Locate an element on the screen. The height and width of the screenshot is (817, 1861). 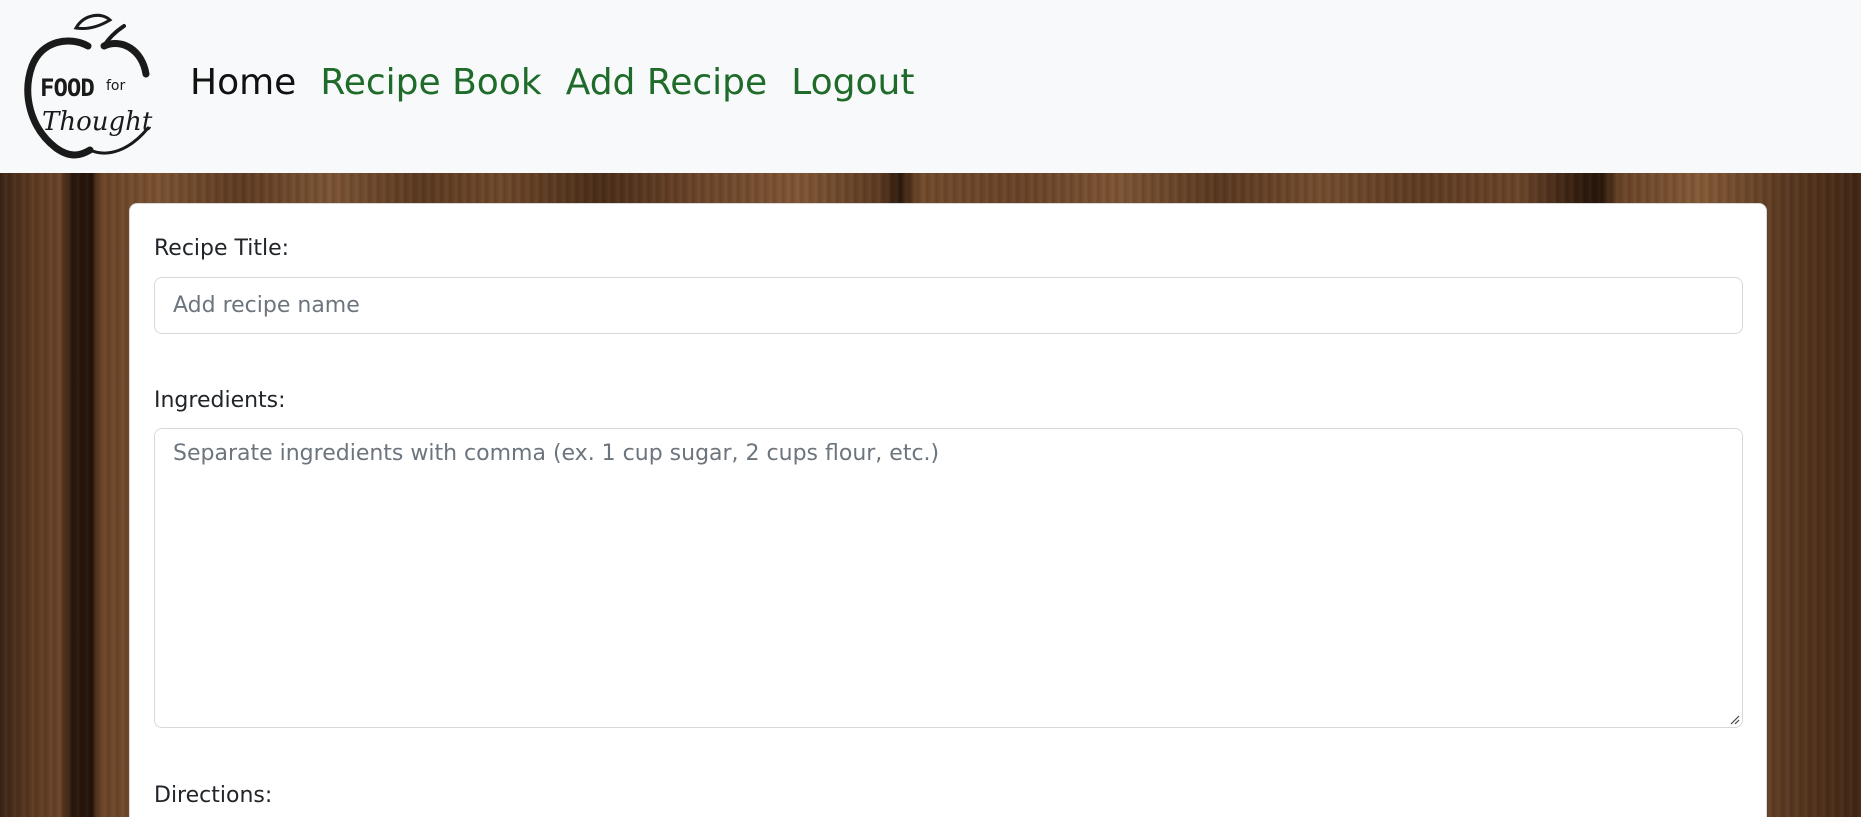
recipe-title-label: Recipe Title: is located at coordinates (222, 248).